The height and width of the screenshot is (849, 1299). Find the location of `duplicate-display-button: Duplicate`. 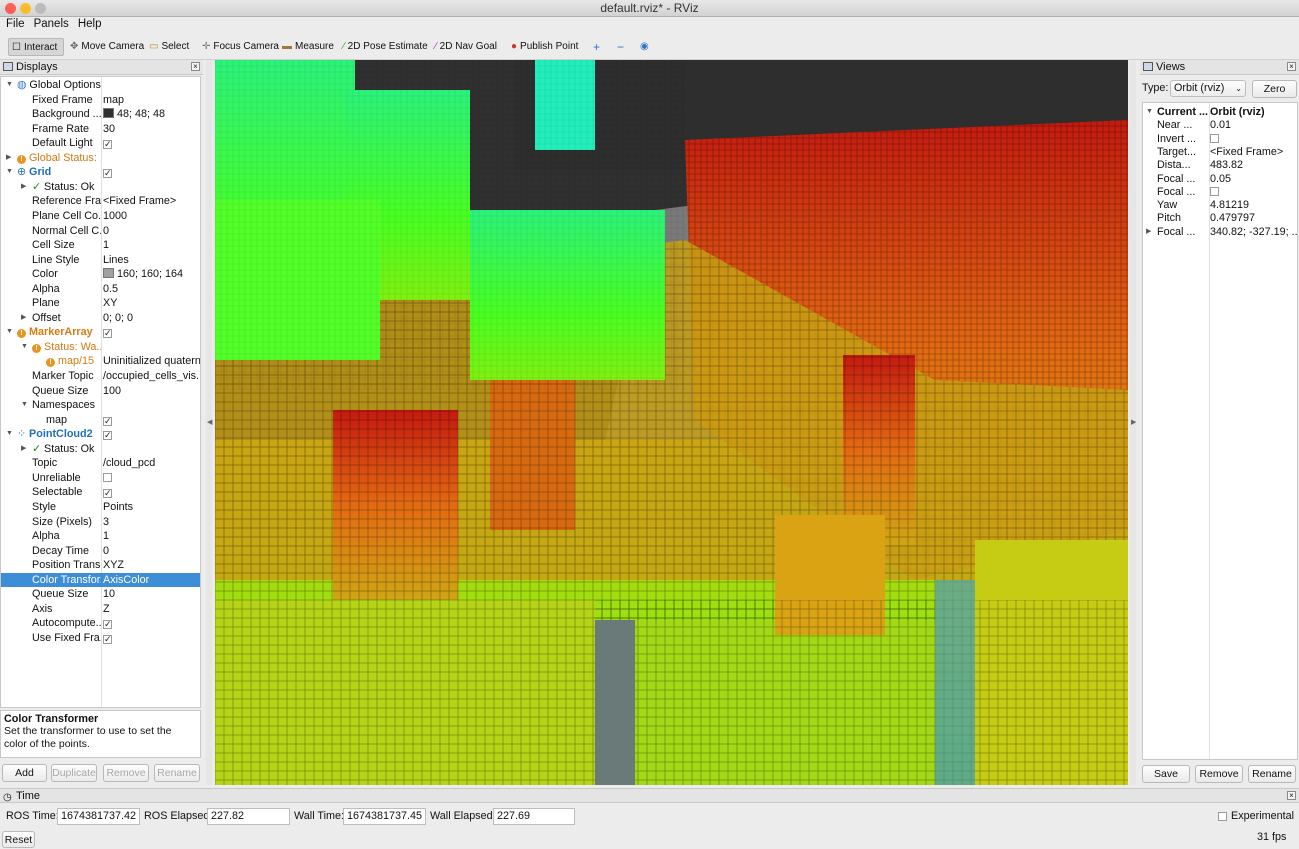

duplicate-display-button: Duplicate is located at coordinates (74, 773).